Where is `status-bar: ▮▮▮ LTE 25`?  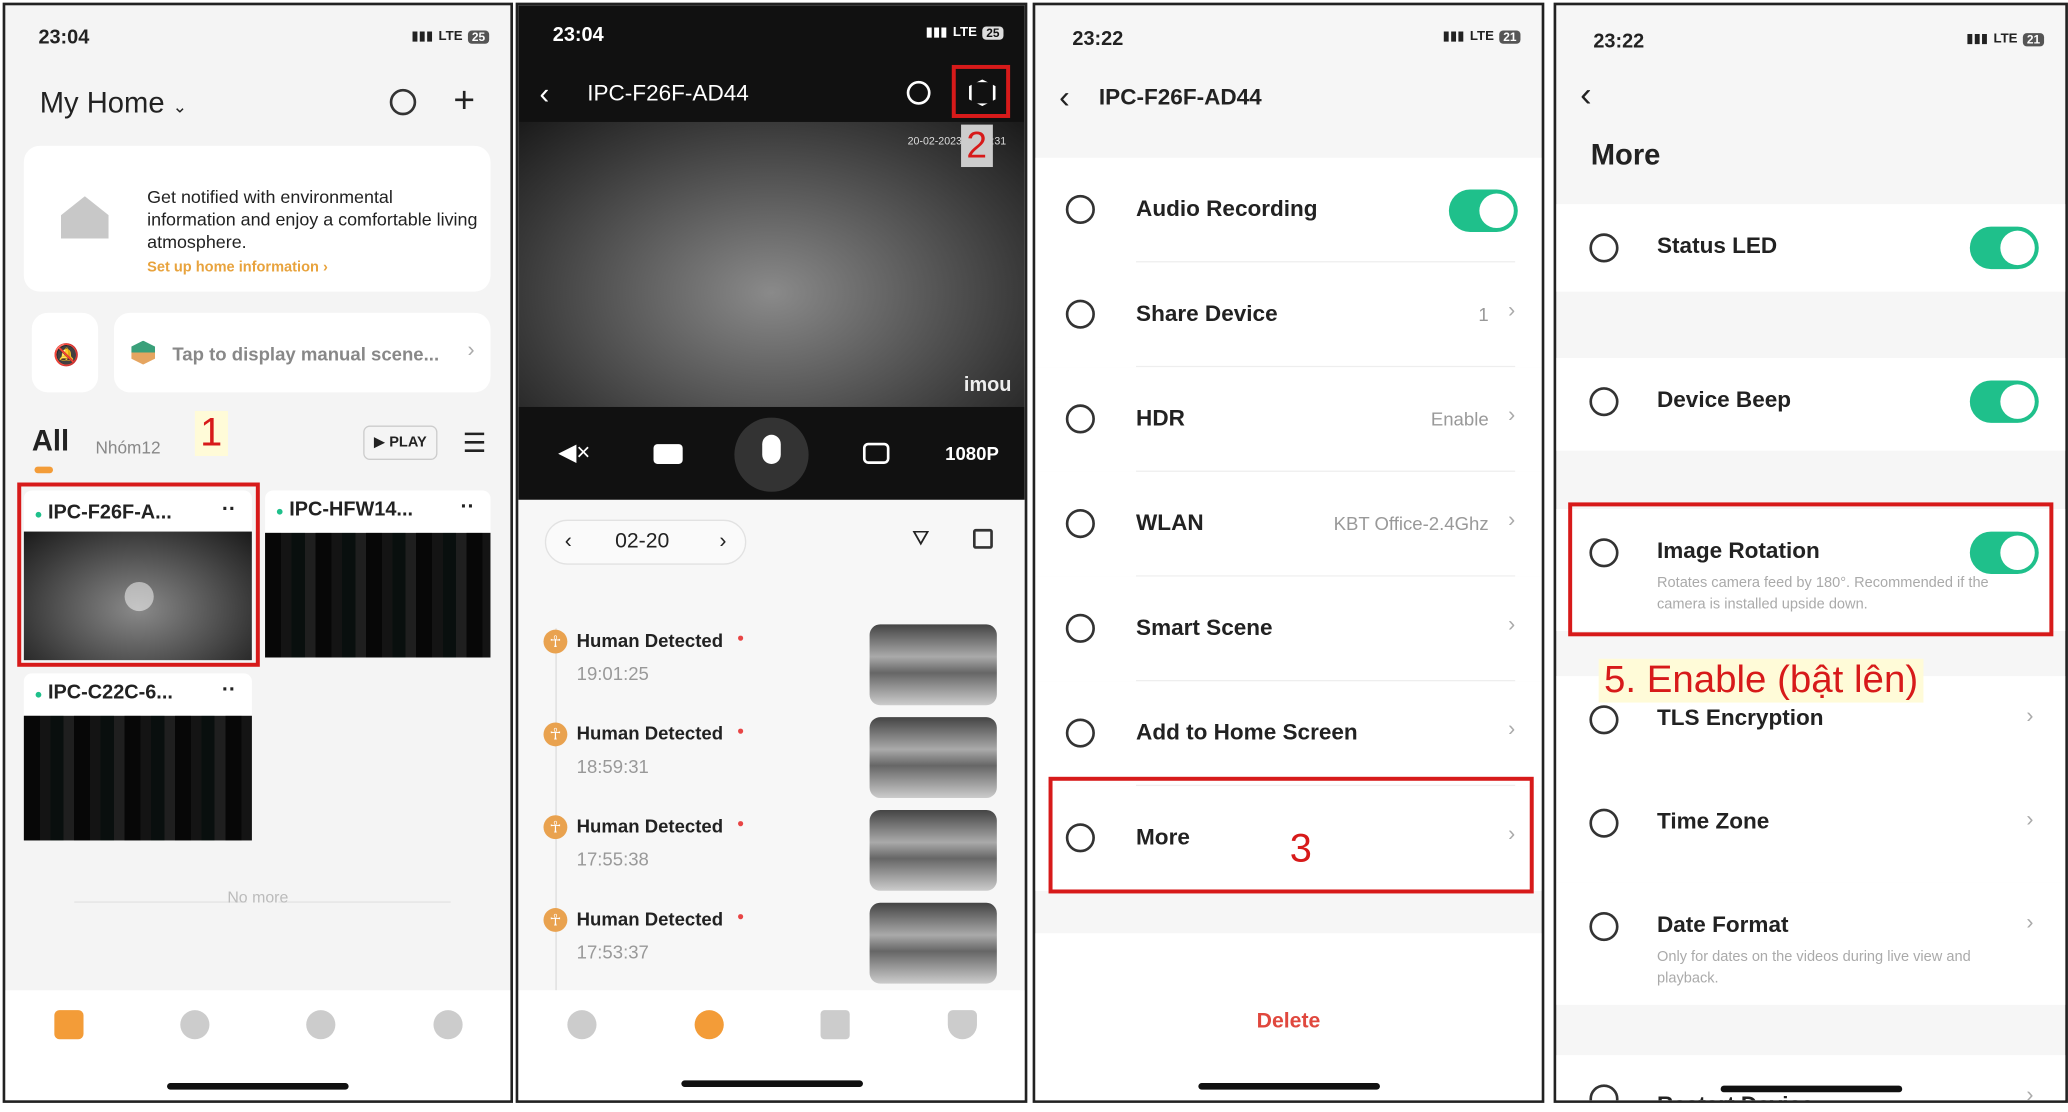
status-bar: ▮▮▮ LTE 25 is located at coordinates (965, 32).